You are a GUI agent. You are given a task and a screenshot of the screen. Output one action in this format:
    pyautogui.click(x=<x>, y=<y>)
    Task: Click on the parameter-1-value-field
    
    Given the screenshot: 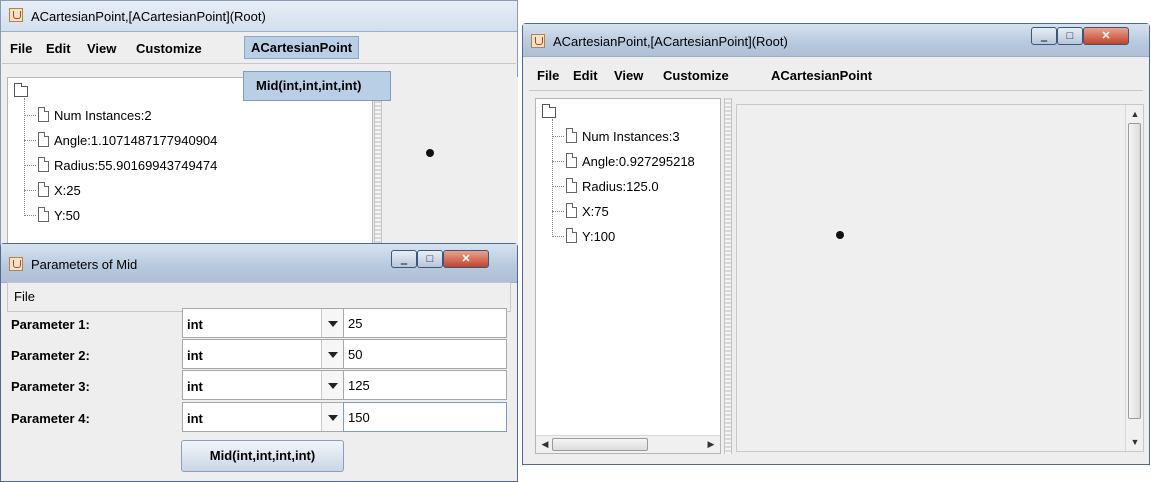 What is the action you would take?
    pyautogui.click(x=425, y=323)
    